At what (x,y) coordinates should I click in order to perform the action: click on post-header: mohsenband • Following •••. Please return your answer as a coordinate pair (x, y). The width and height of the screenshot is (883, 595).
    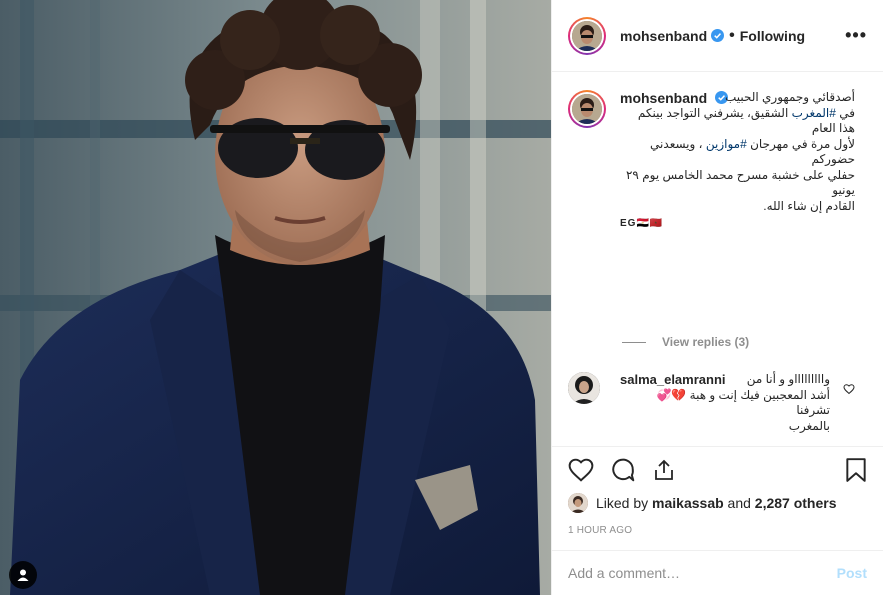
    Looking at the image, I should click on (717, 36).